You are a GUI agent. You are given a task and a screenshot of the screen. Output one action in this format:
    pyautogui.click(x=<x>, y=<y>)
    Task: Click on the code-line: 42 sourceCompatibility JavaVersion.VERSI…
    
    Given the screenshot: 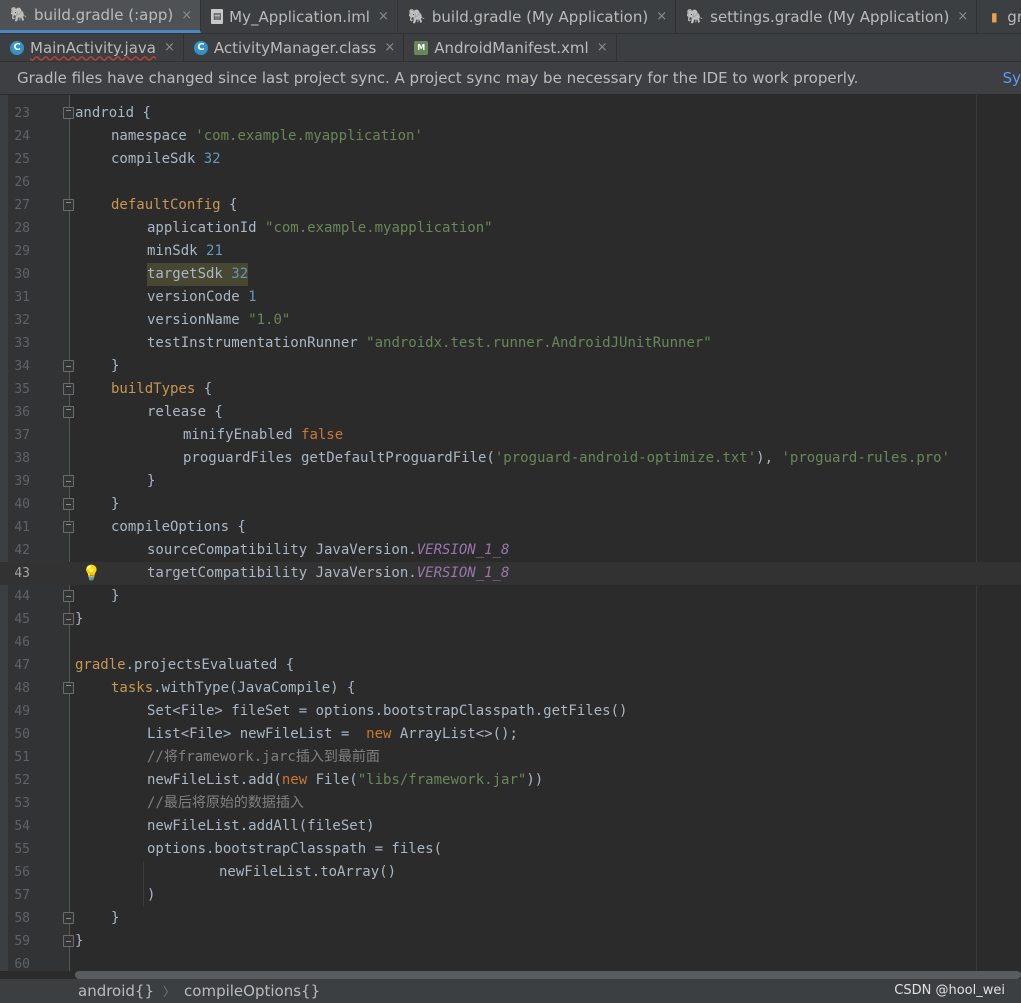 What is the action you would take?
    pyautogui.click(x=510, y=550)
    